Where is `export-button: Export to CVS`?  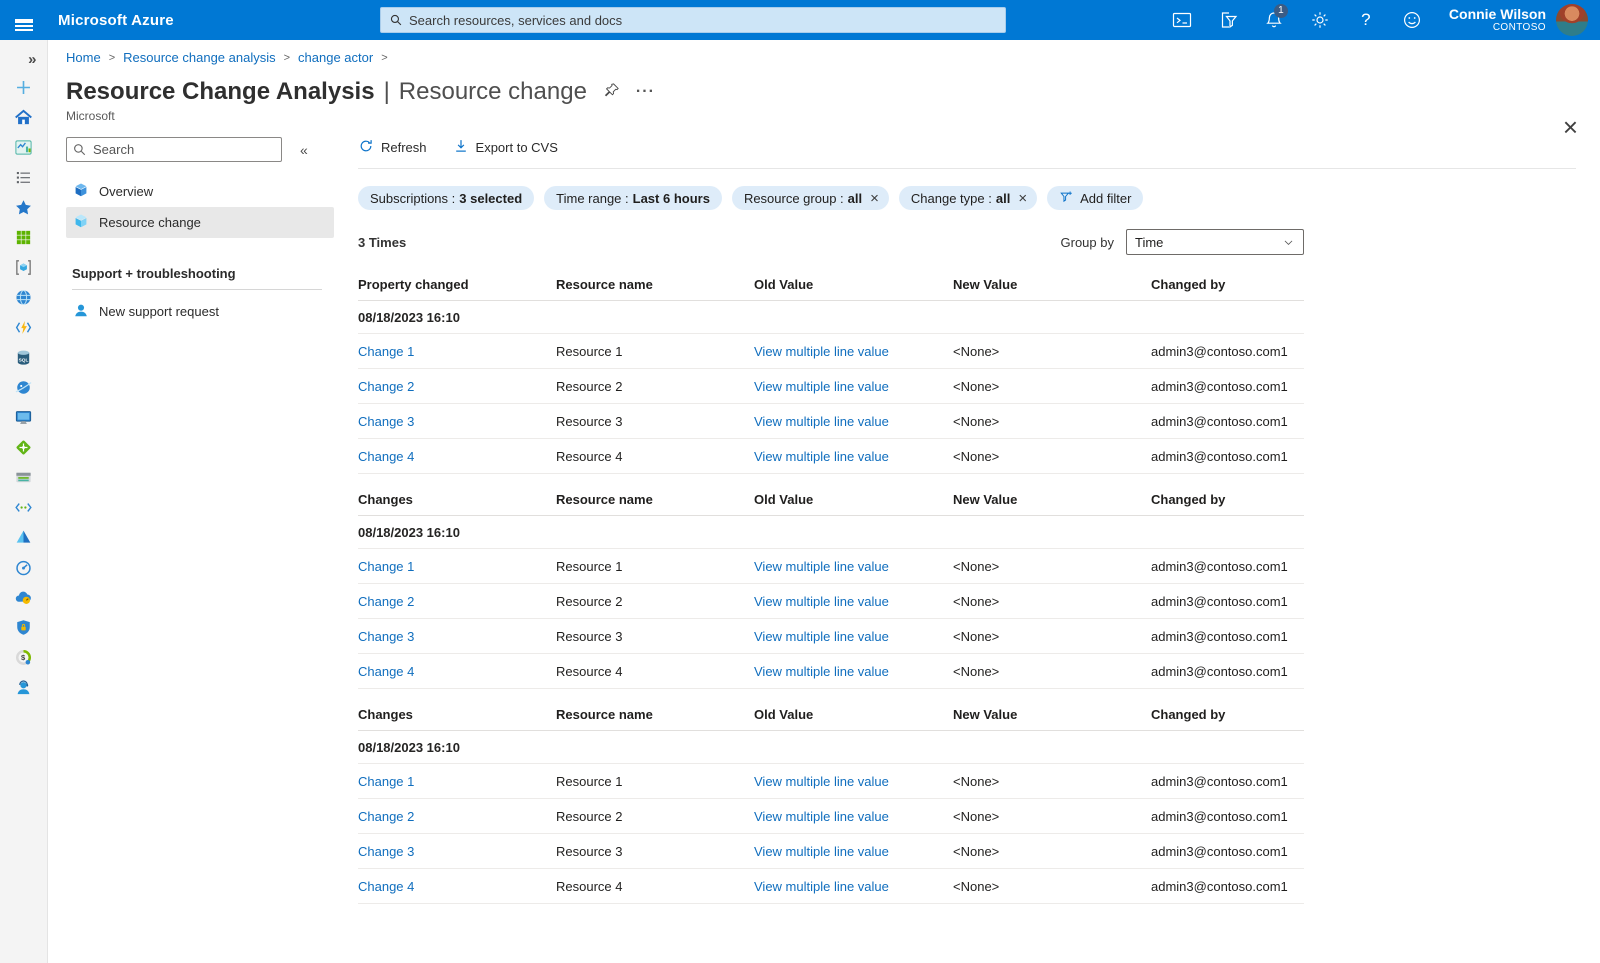
export-button: Export to CVS is located at coordinates (505, 147).